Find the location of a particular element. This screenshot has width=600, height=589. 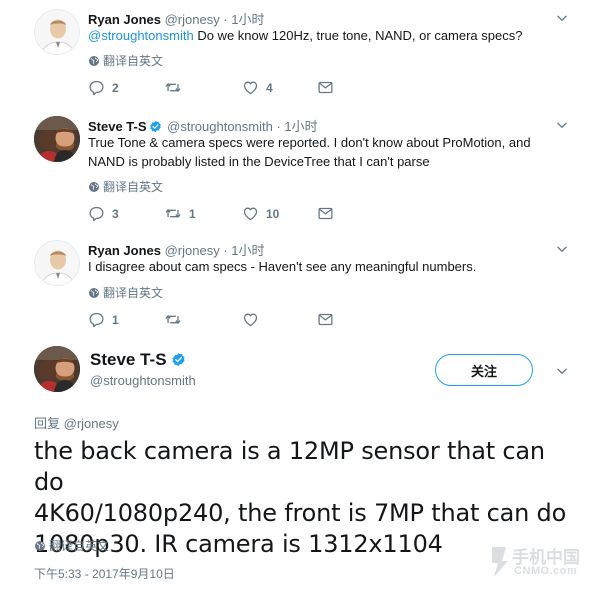

tweet-actions: 3 1 10 is located at coordinates (238, 215).